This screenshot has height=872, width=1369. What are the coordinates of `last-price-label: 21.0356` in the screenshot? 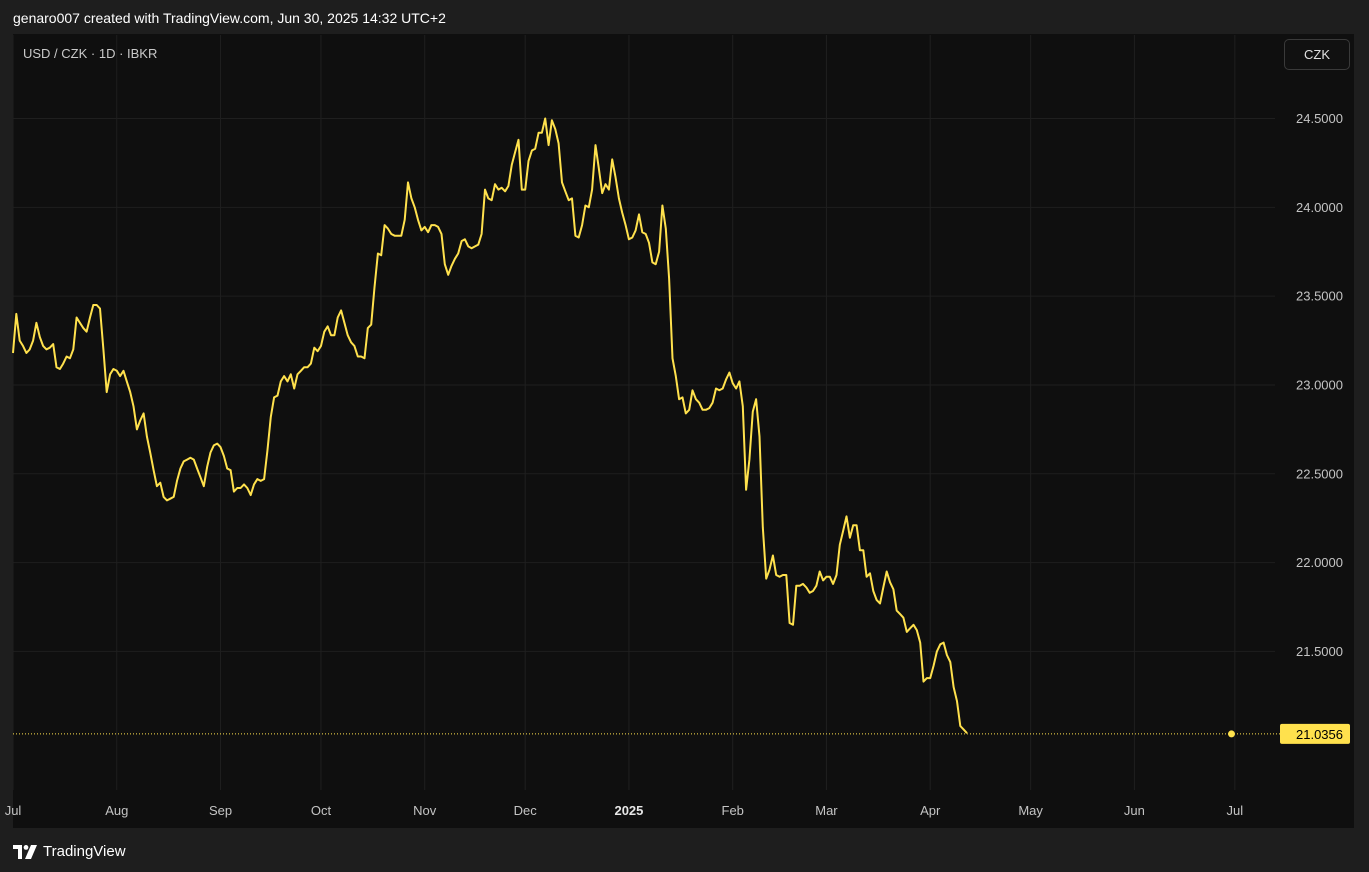 It's located at (1319, 734).